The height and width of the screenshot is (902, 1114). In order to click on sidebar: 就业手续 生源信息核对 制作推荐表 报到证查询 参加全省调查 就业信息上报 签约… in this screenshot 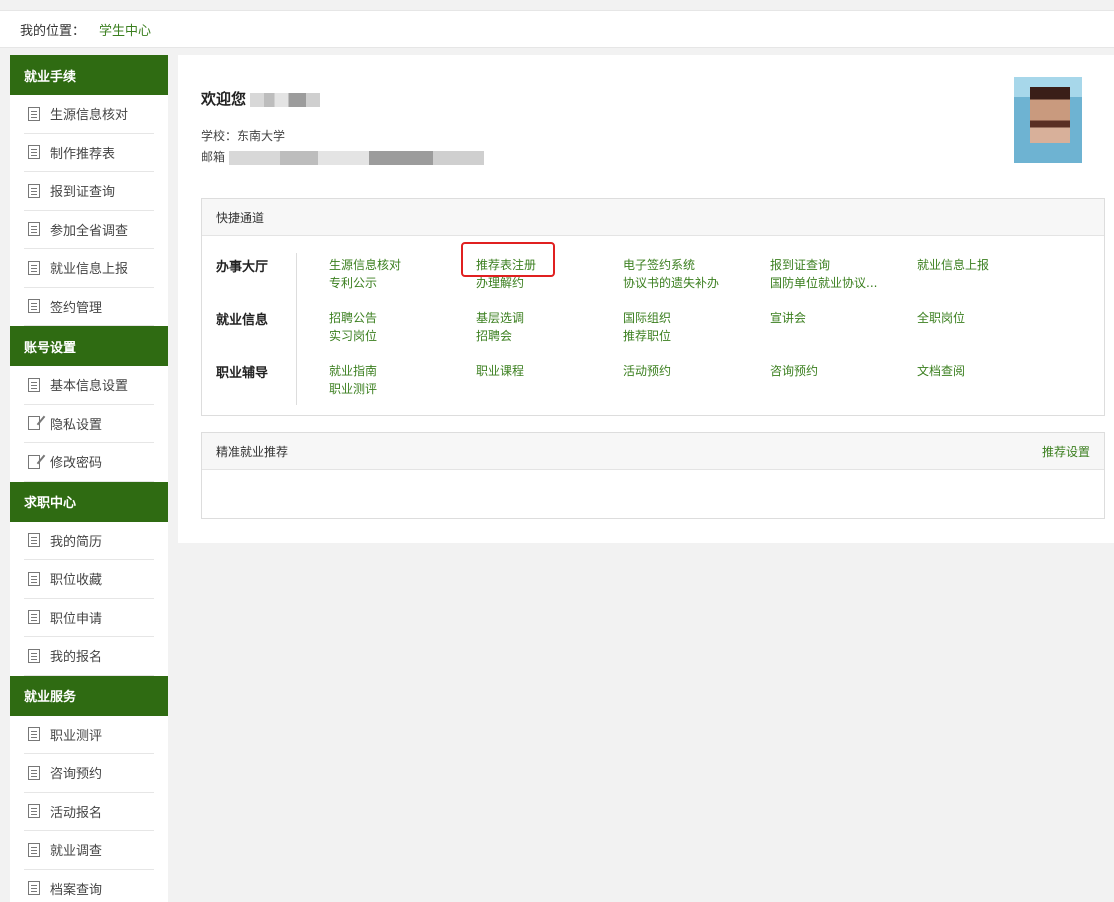, I will do `click(89, 478)`.